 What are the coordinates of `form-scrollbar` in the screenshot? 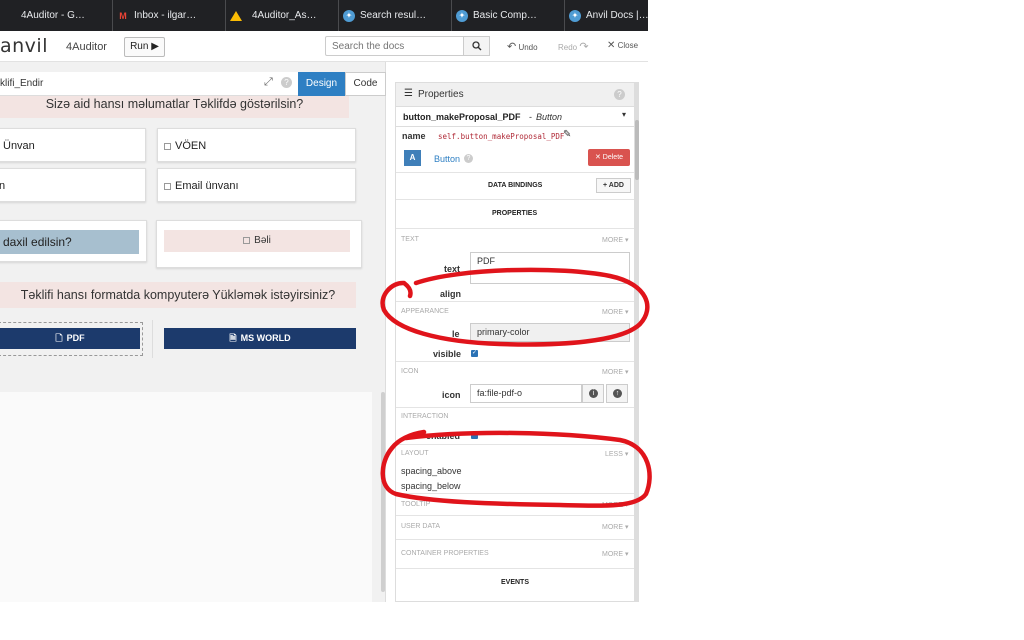 It's located at (383, 492).